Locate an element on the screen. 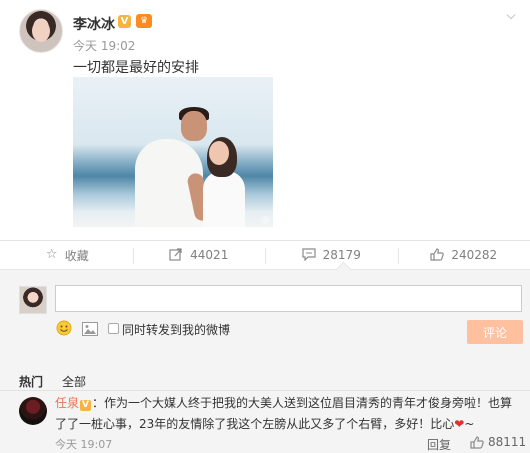 The image size is (530, 453). comment-like-button: 88111 is located at coordinates (498, 442).